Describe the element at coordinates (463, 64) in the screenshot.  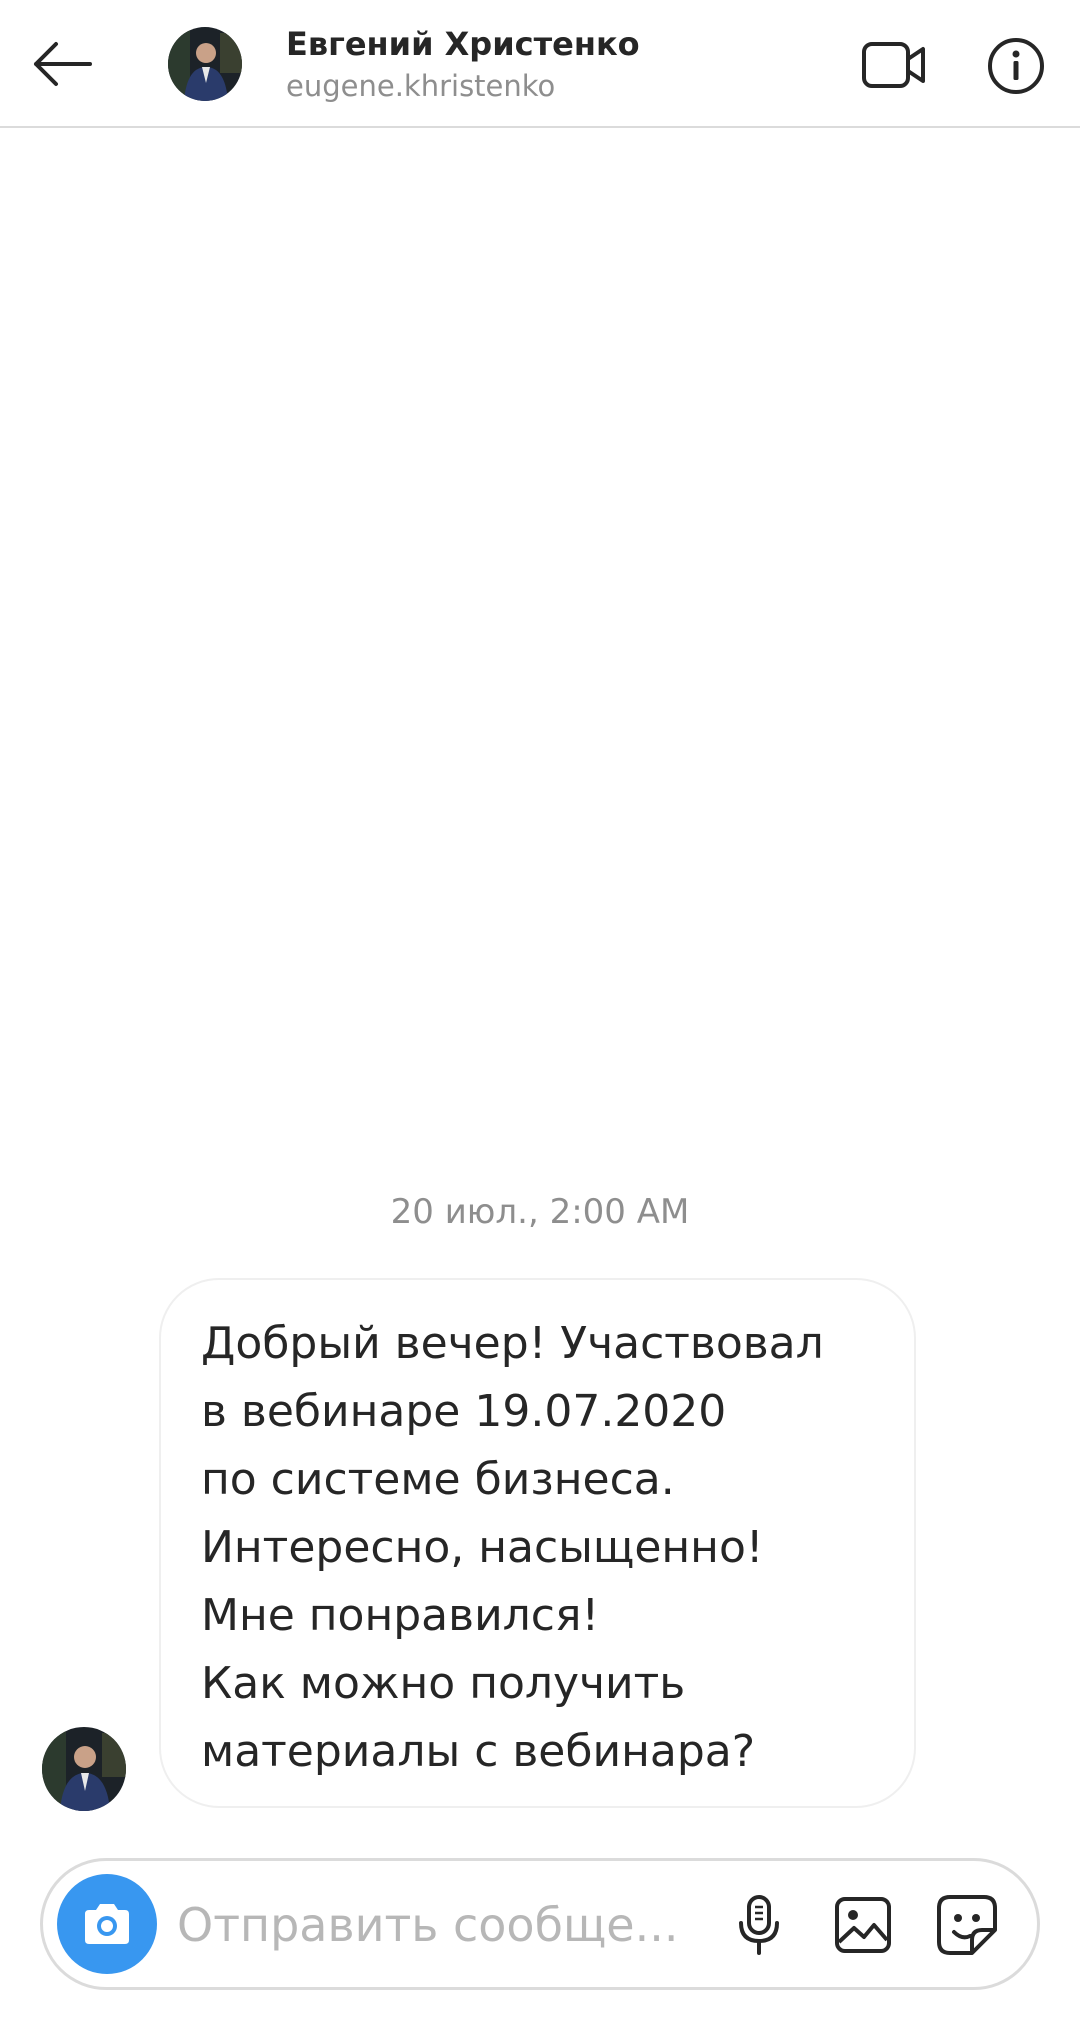
I see `contact-title: Евгений Христенко eugene.khristenko` at that location.